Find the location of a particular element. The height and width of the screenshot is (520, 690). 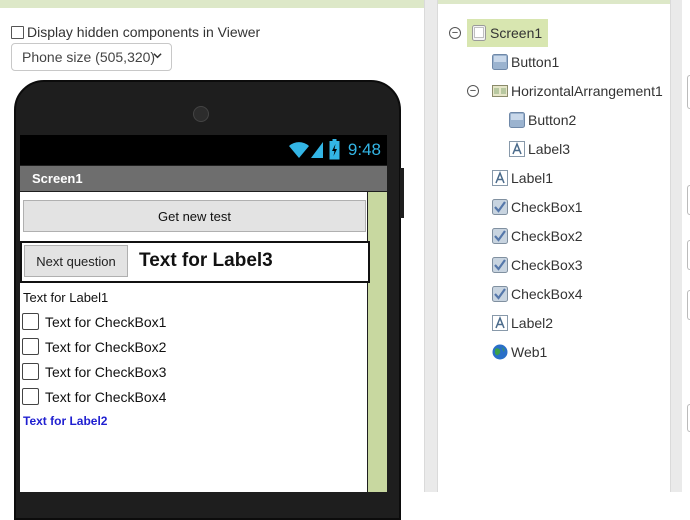

checkbox2-label: Text for CheckBox2 is located at coordinates (106, 346).